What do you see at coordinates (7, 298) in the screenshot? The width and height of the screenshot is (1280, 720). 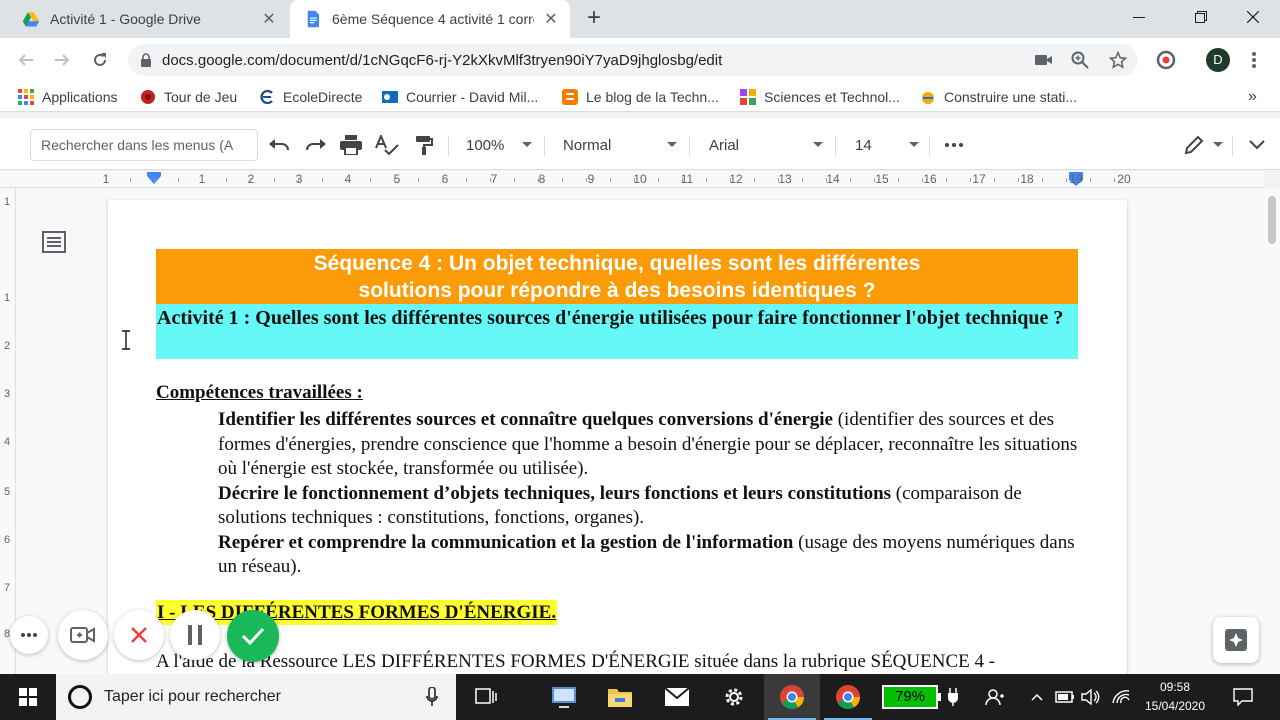 I see `ruler-number: 1` at bounding box center [7, 298].